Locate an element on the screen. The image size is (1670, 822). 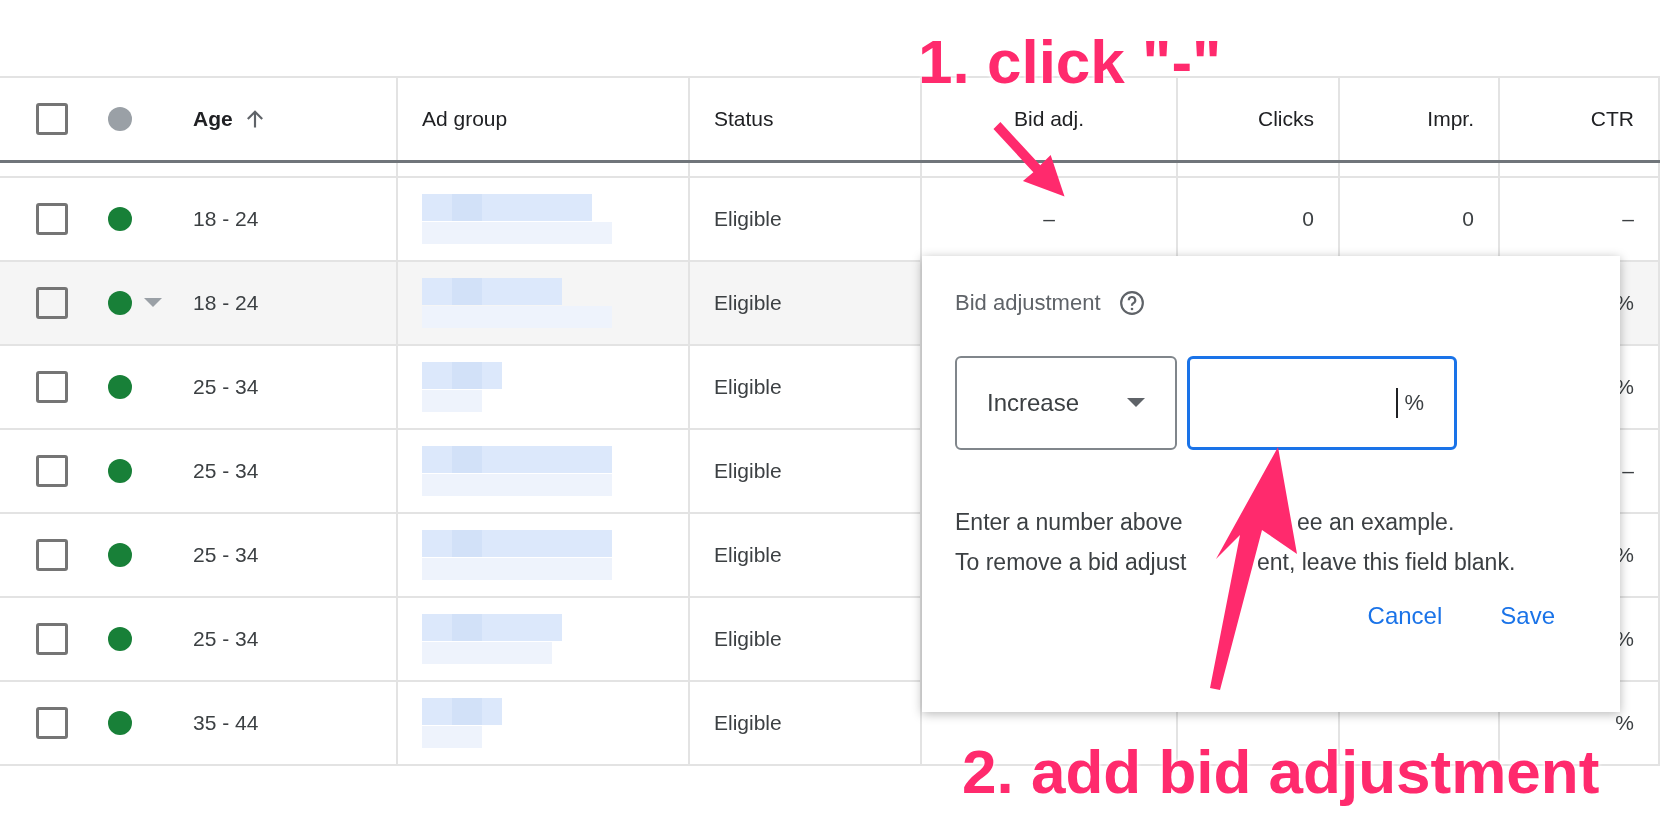
table-cell: % is located at coordinates (1624, 723).